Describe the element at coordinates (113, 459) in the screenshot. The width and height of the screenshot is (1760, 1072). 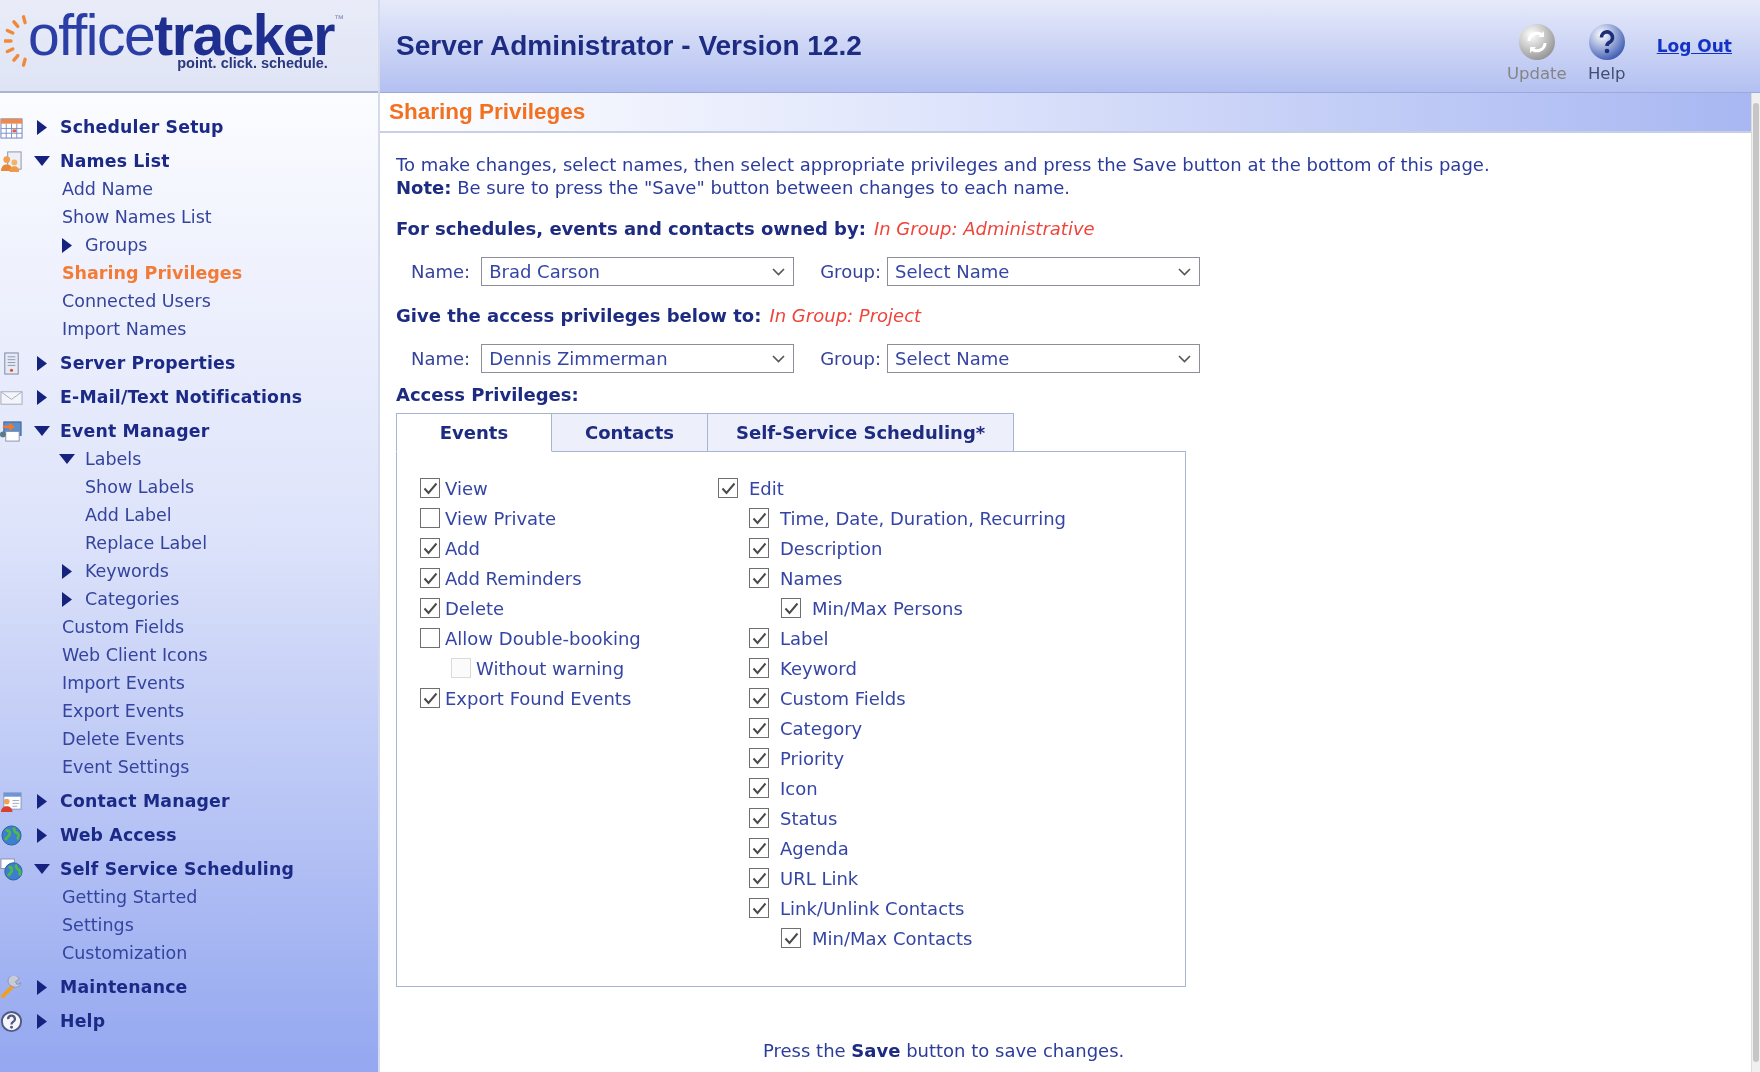
I see `nav-link: Labels` at that location.